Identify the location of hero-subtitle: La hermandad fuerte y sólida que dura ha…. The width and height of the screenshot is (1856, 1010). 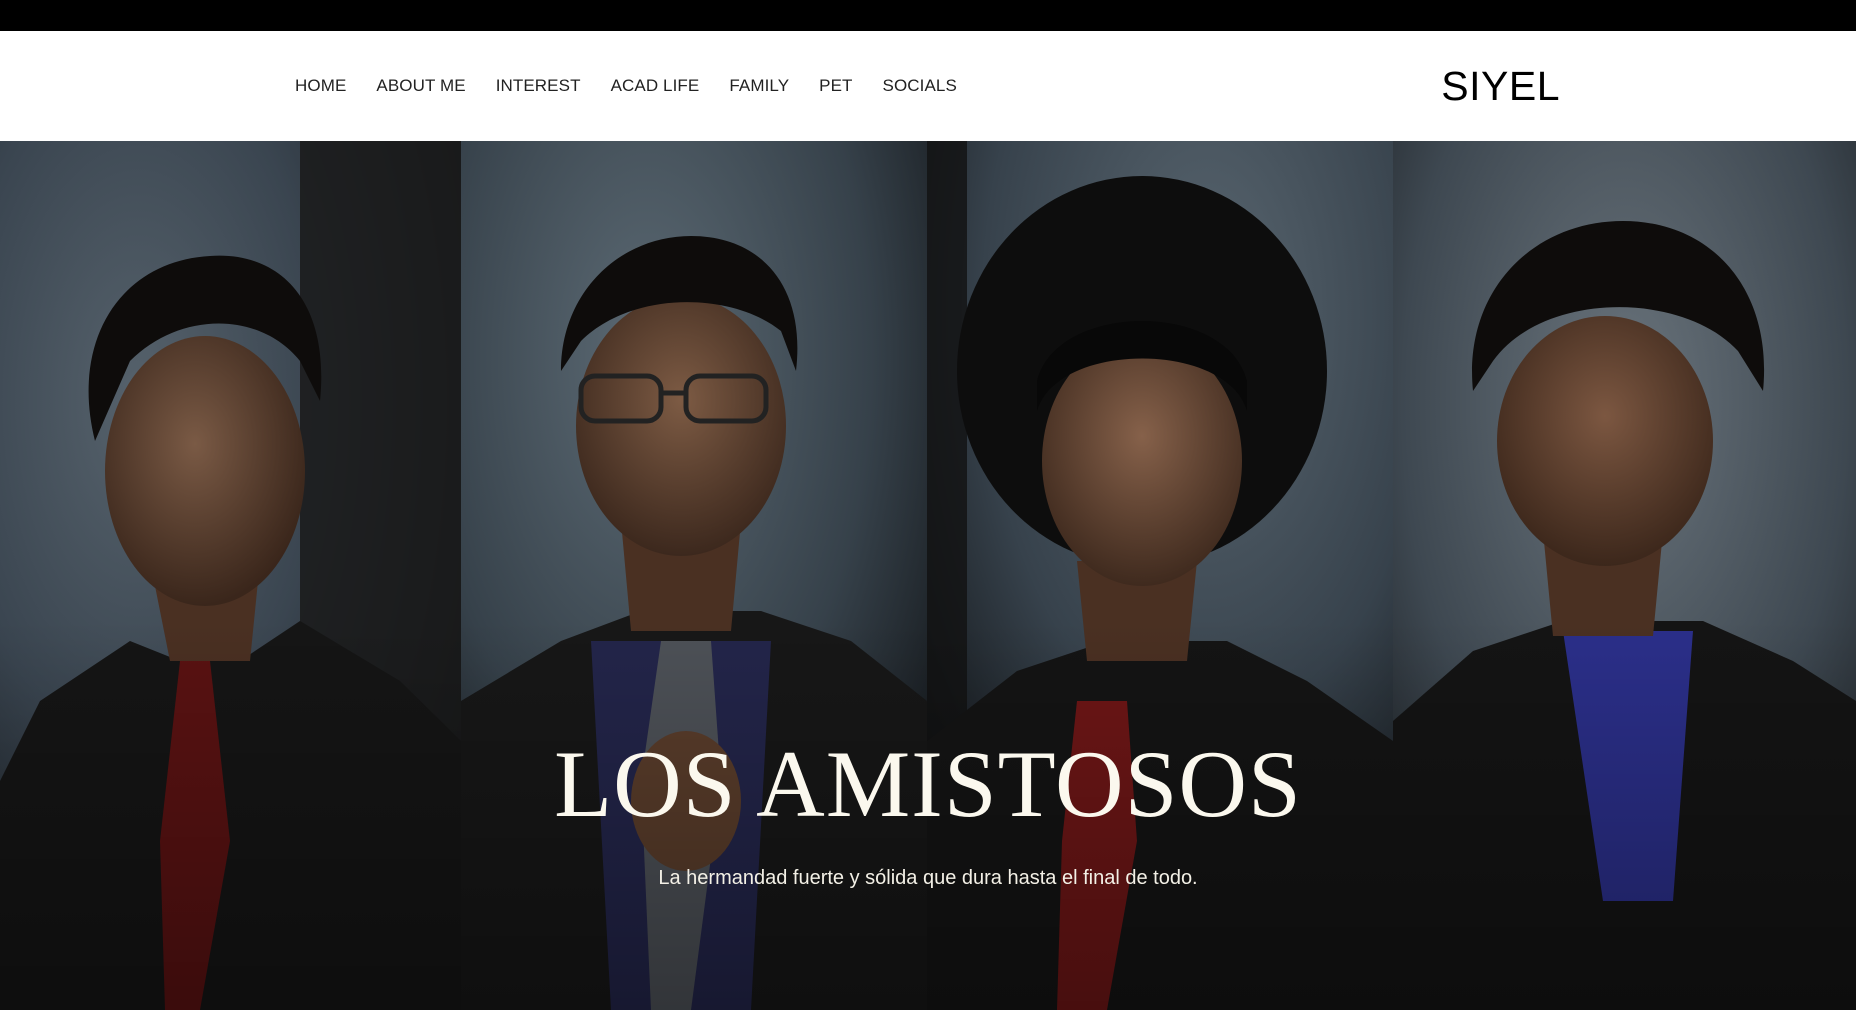
(928, 878).